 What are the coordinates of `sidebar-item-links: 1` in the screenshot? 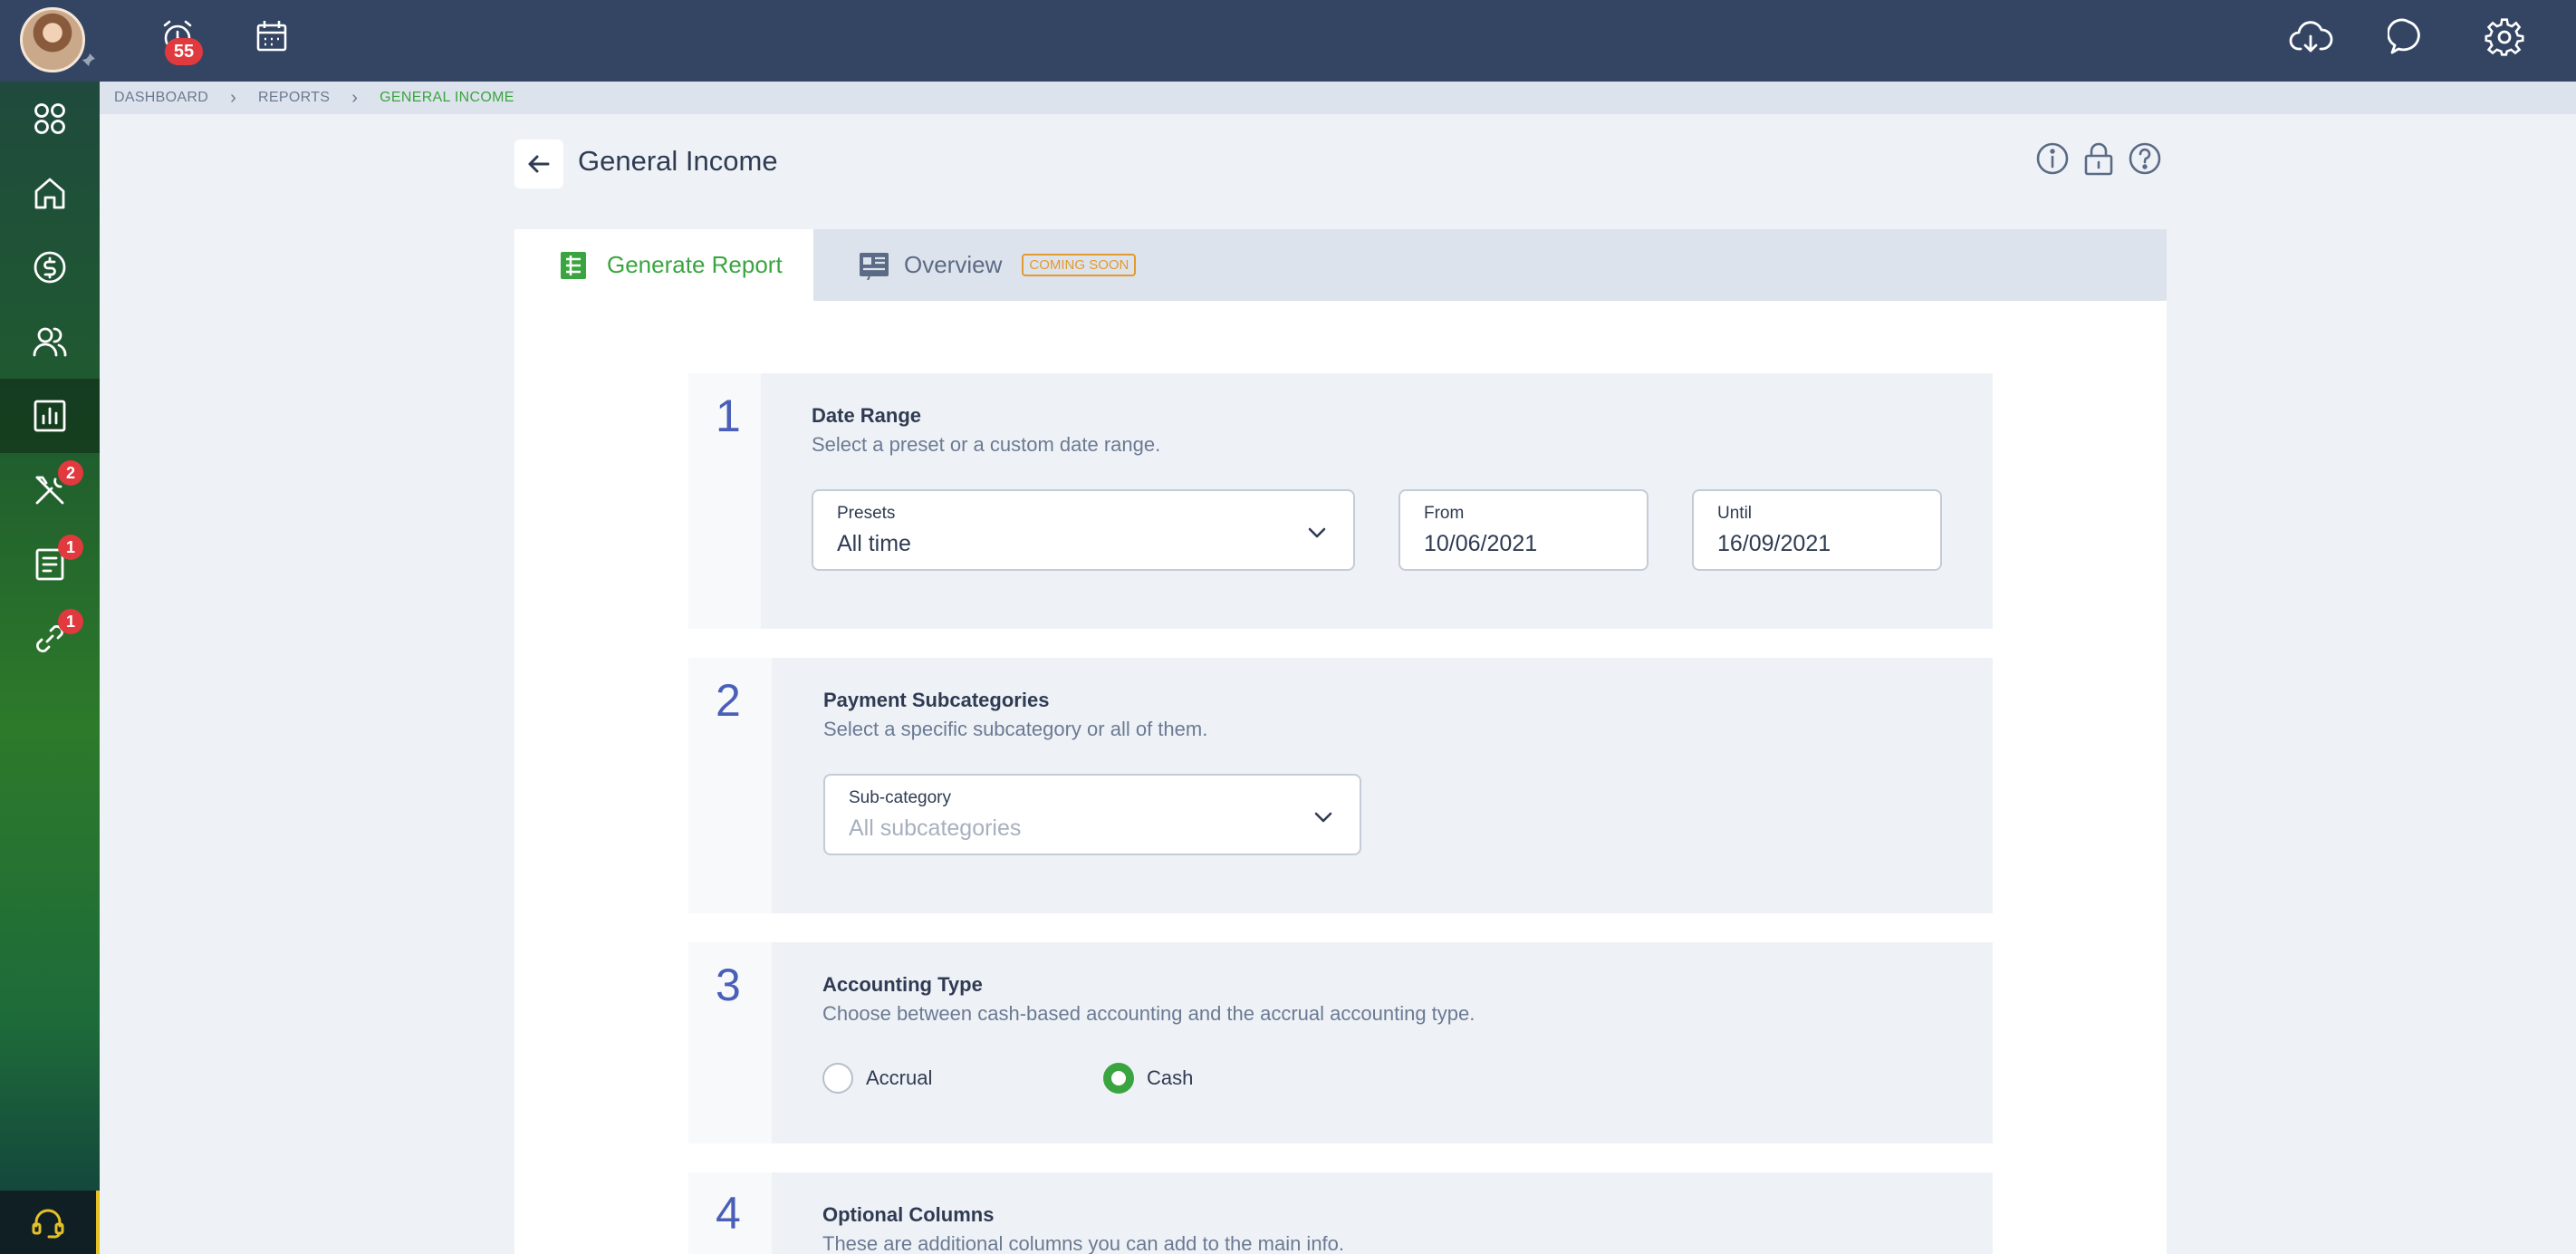 It's located at (50, 639).